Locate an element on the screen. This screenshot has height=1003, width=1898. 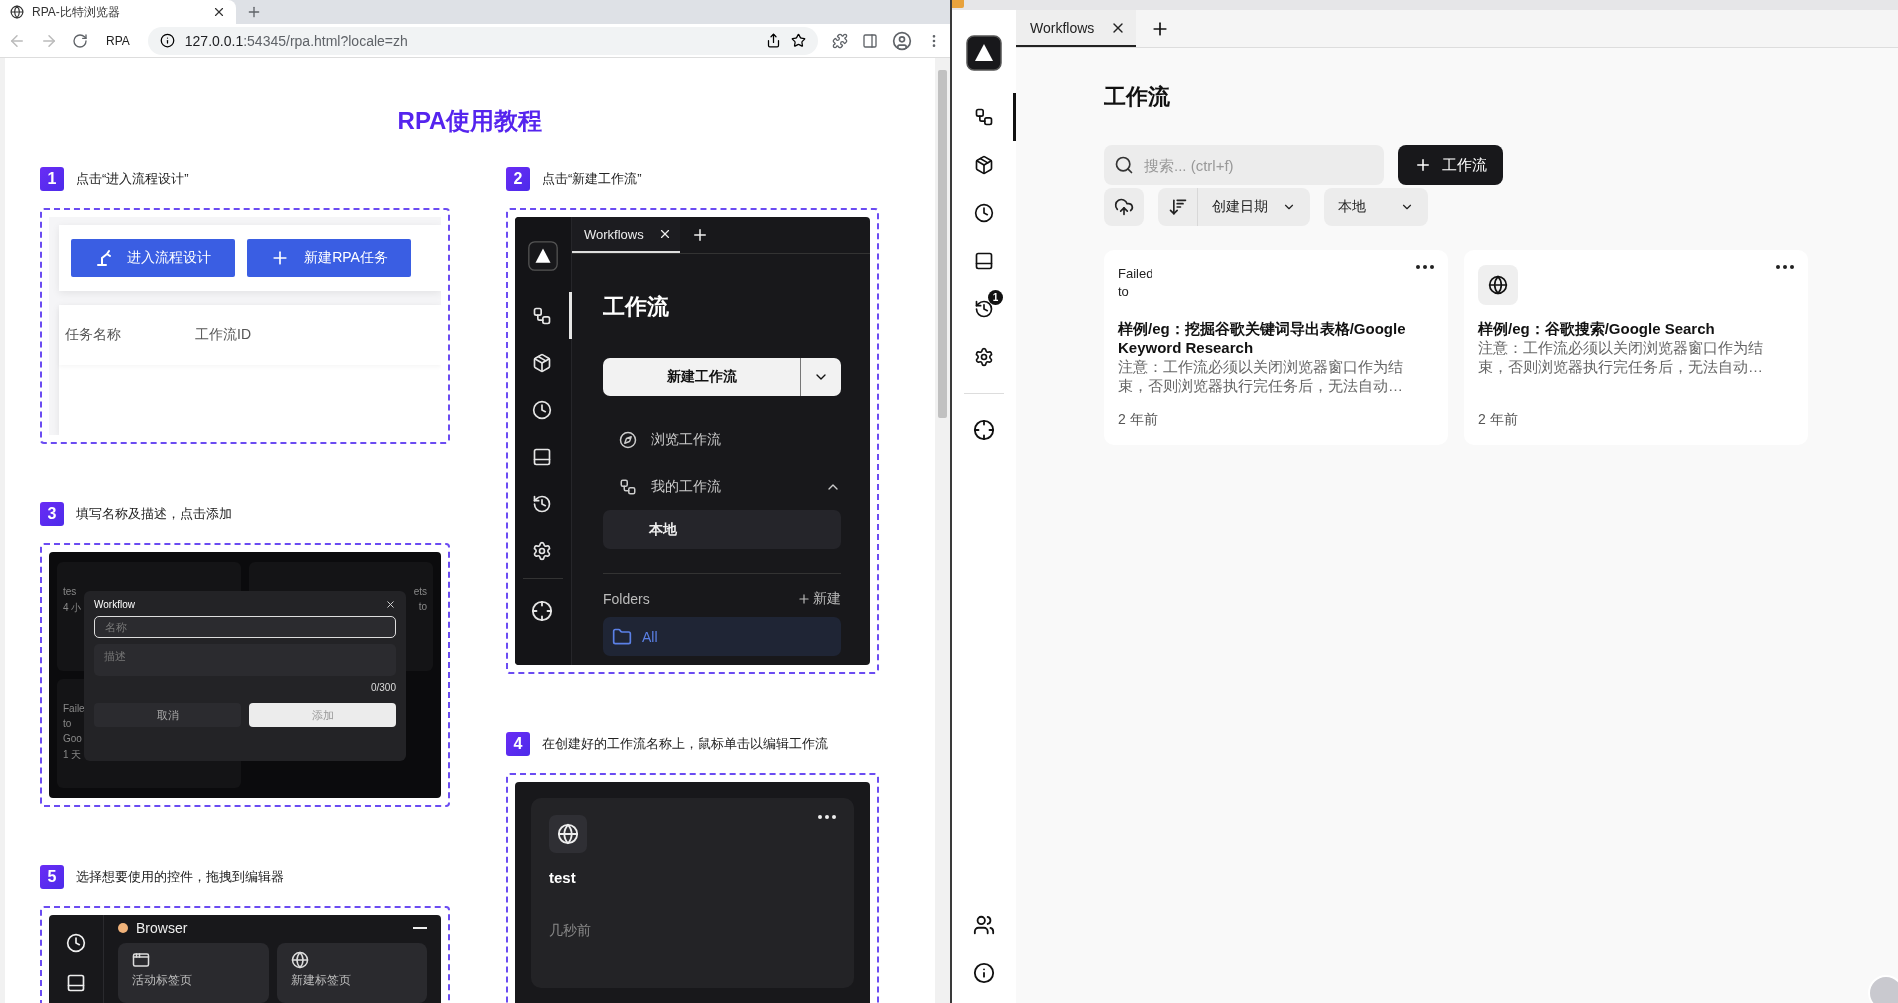
card-text: to is located at coordinates (67, 723).